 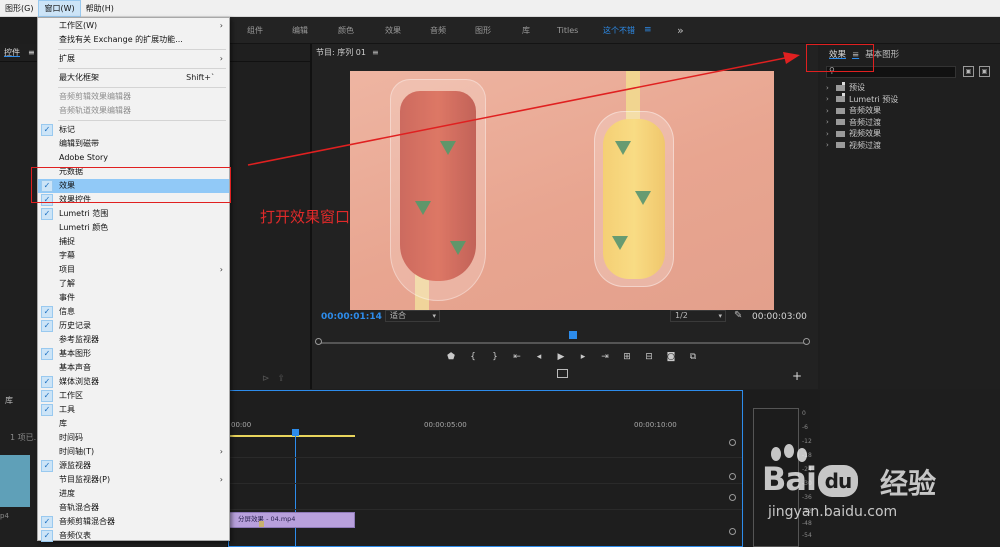 I want to click on watermark-url: jingyan.baidu.com, so click(x=833, y=512).